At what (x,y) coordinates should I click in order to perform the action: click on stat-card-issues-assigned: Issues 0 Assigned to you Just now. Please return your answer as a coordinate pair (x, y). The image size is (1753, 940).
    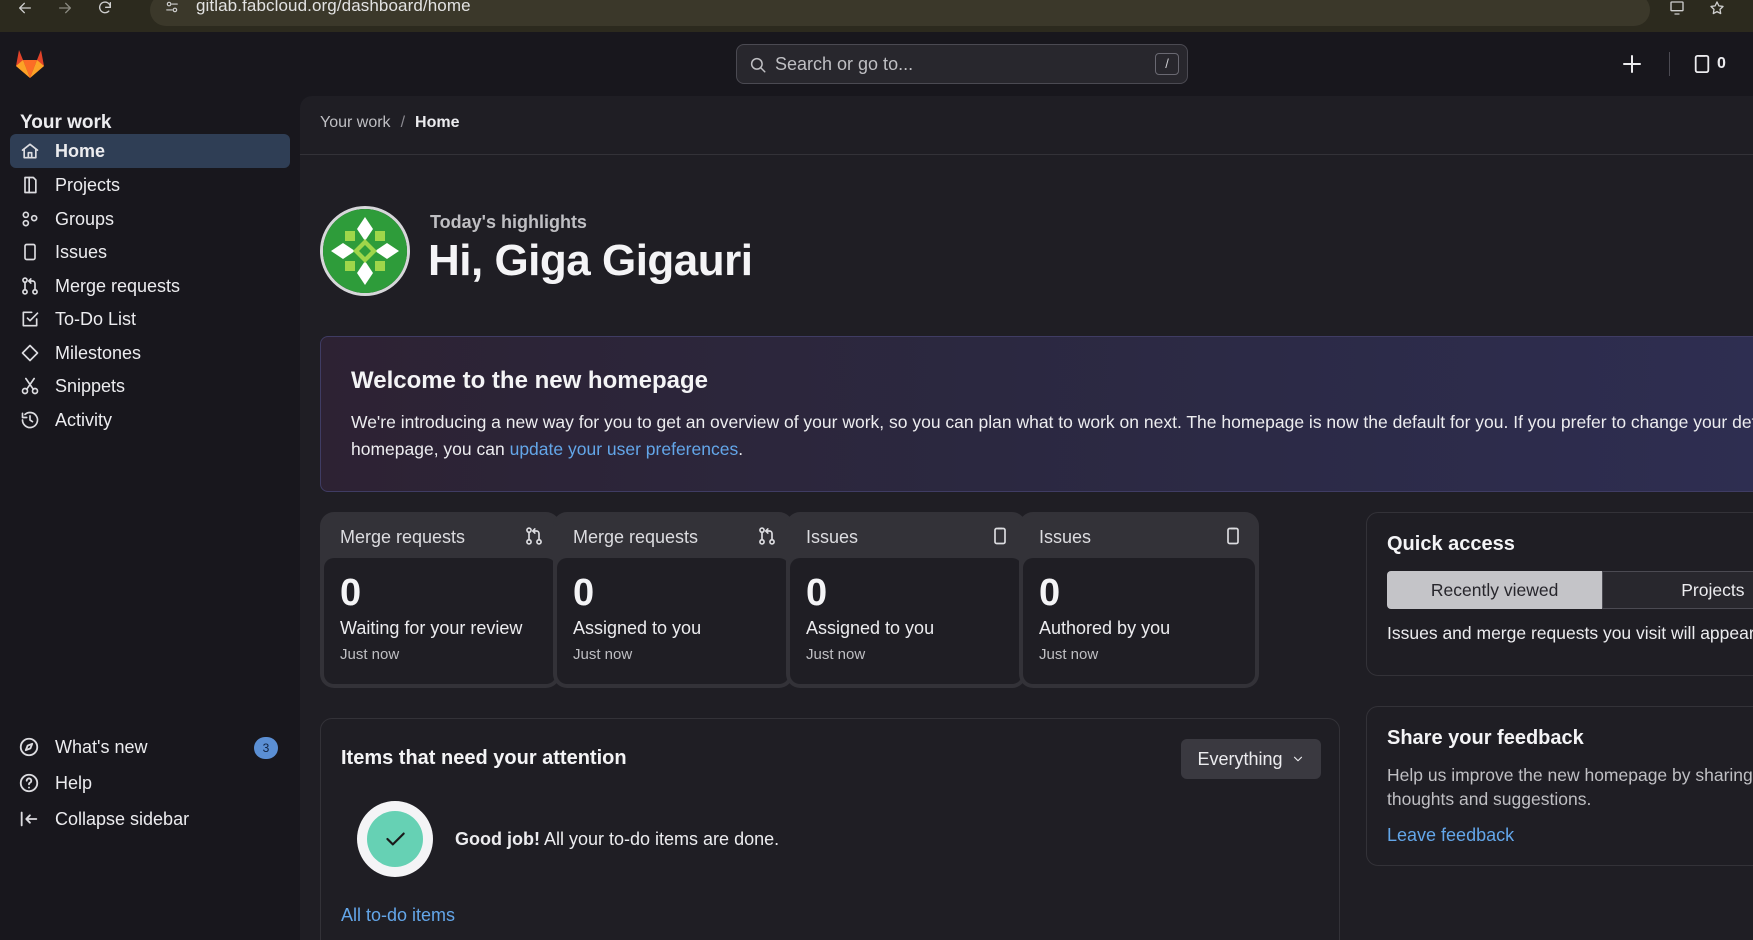
    Looking at the image, I should click on (906, 600).